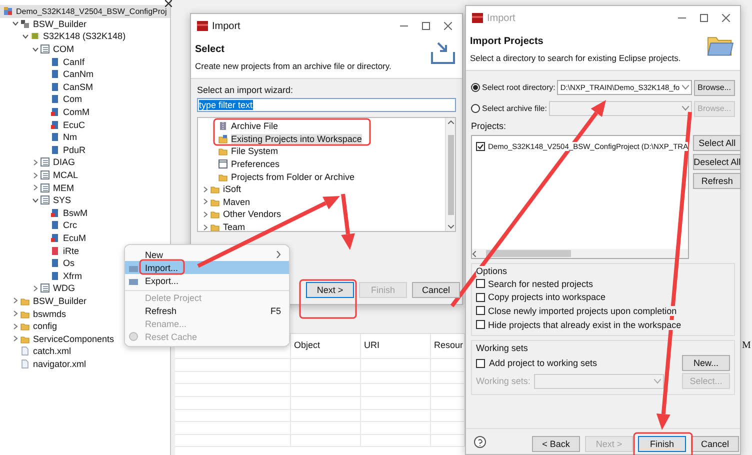 This screenshot has height=455, width=752. What do you see at coordinates (543, 363) in the screenshot?
I see `checkbox-label: Add project to working sets` at bounding box center [543, 363].